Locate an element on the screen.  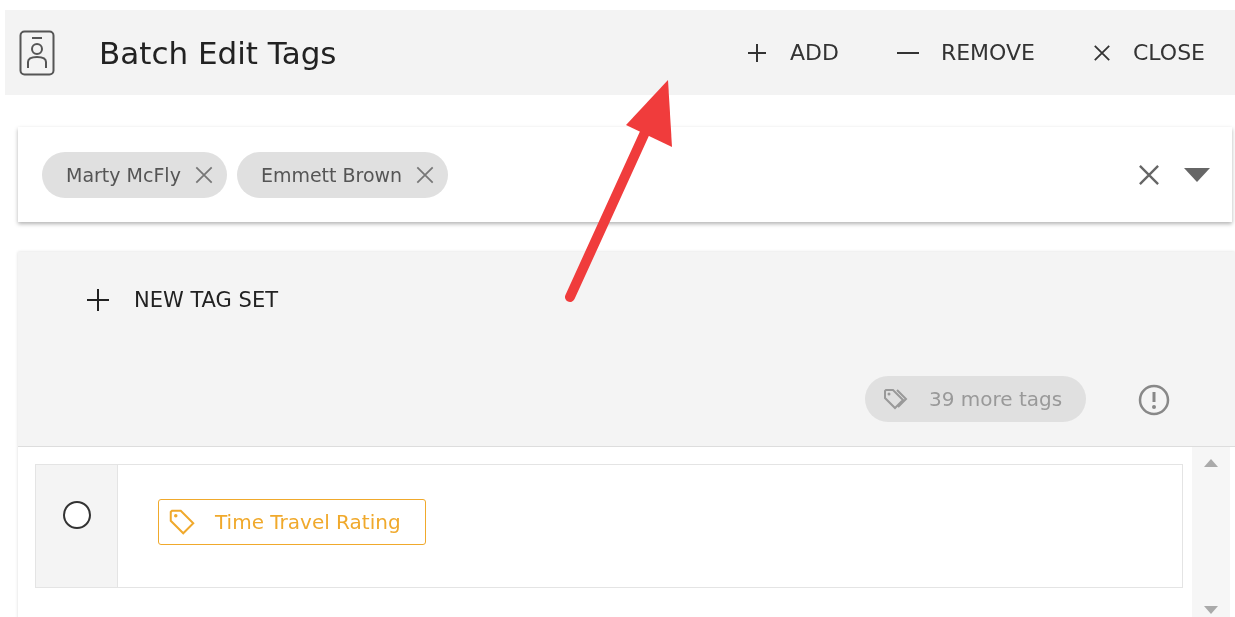
chip-label: Emmett Brown is located at coordinates (331, 174).